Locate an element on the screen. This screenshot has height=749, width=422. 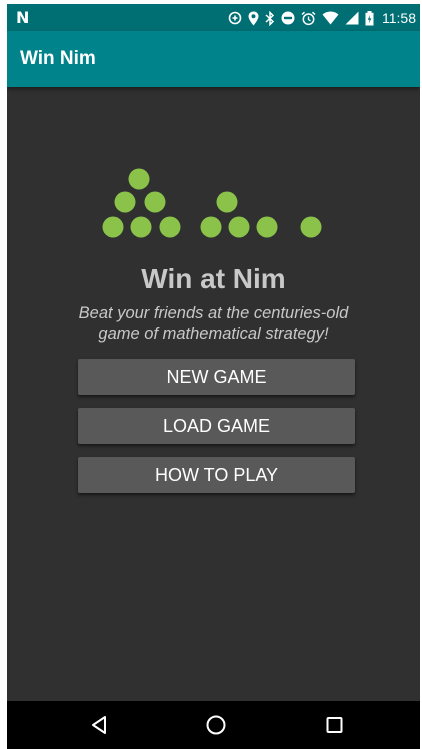
app-title: Win Nim is located at coordinates (58, 58).